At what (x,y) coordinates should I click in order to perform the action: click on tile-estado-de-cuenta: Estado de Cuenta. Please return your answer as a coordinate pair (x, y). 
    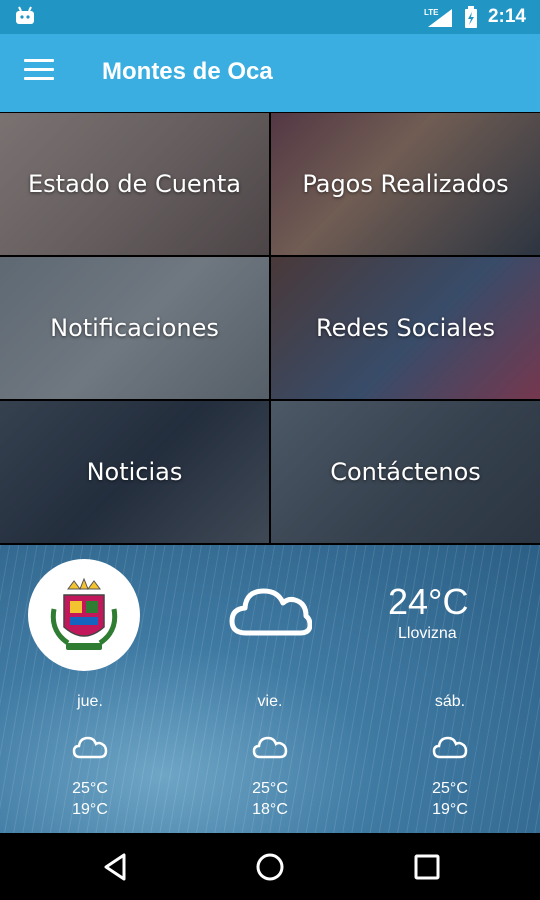
    Looking at the image, I should click on (134, 184).